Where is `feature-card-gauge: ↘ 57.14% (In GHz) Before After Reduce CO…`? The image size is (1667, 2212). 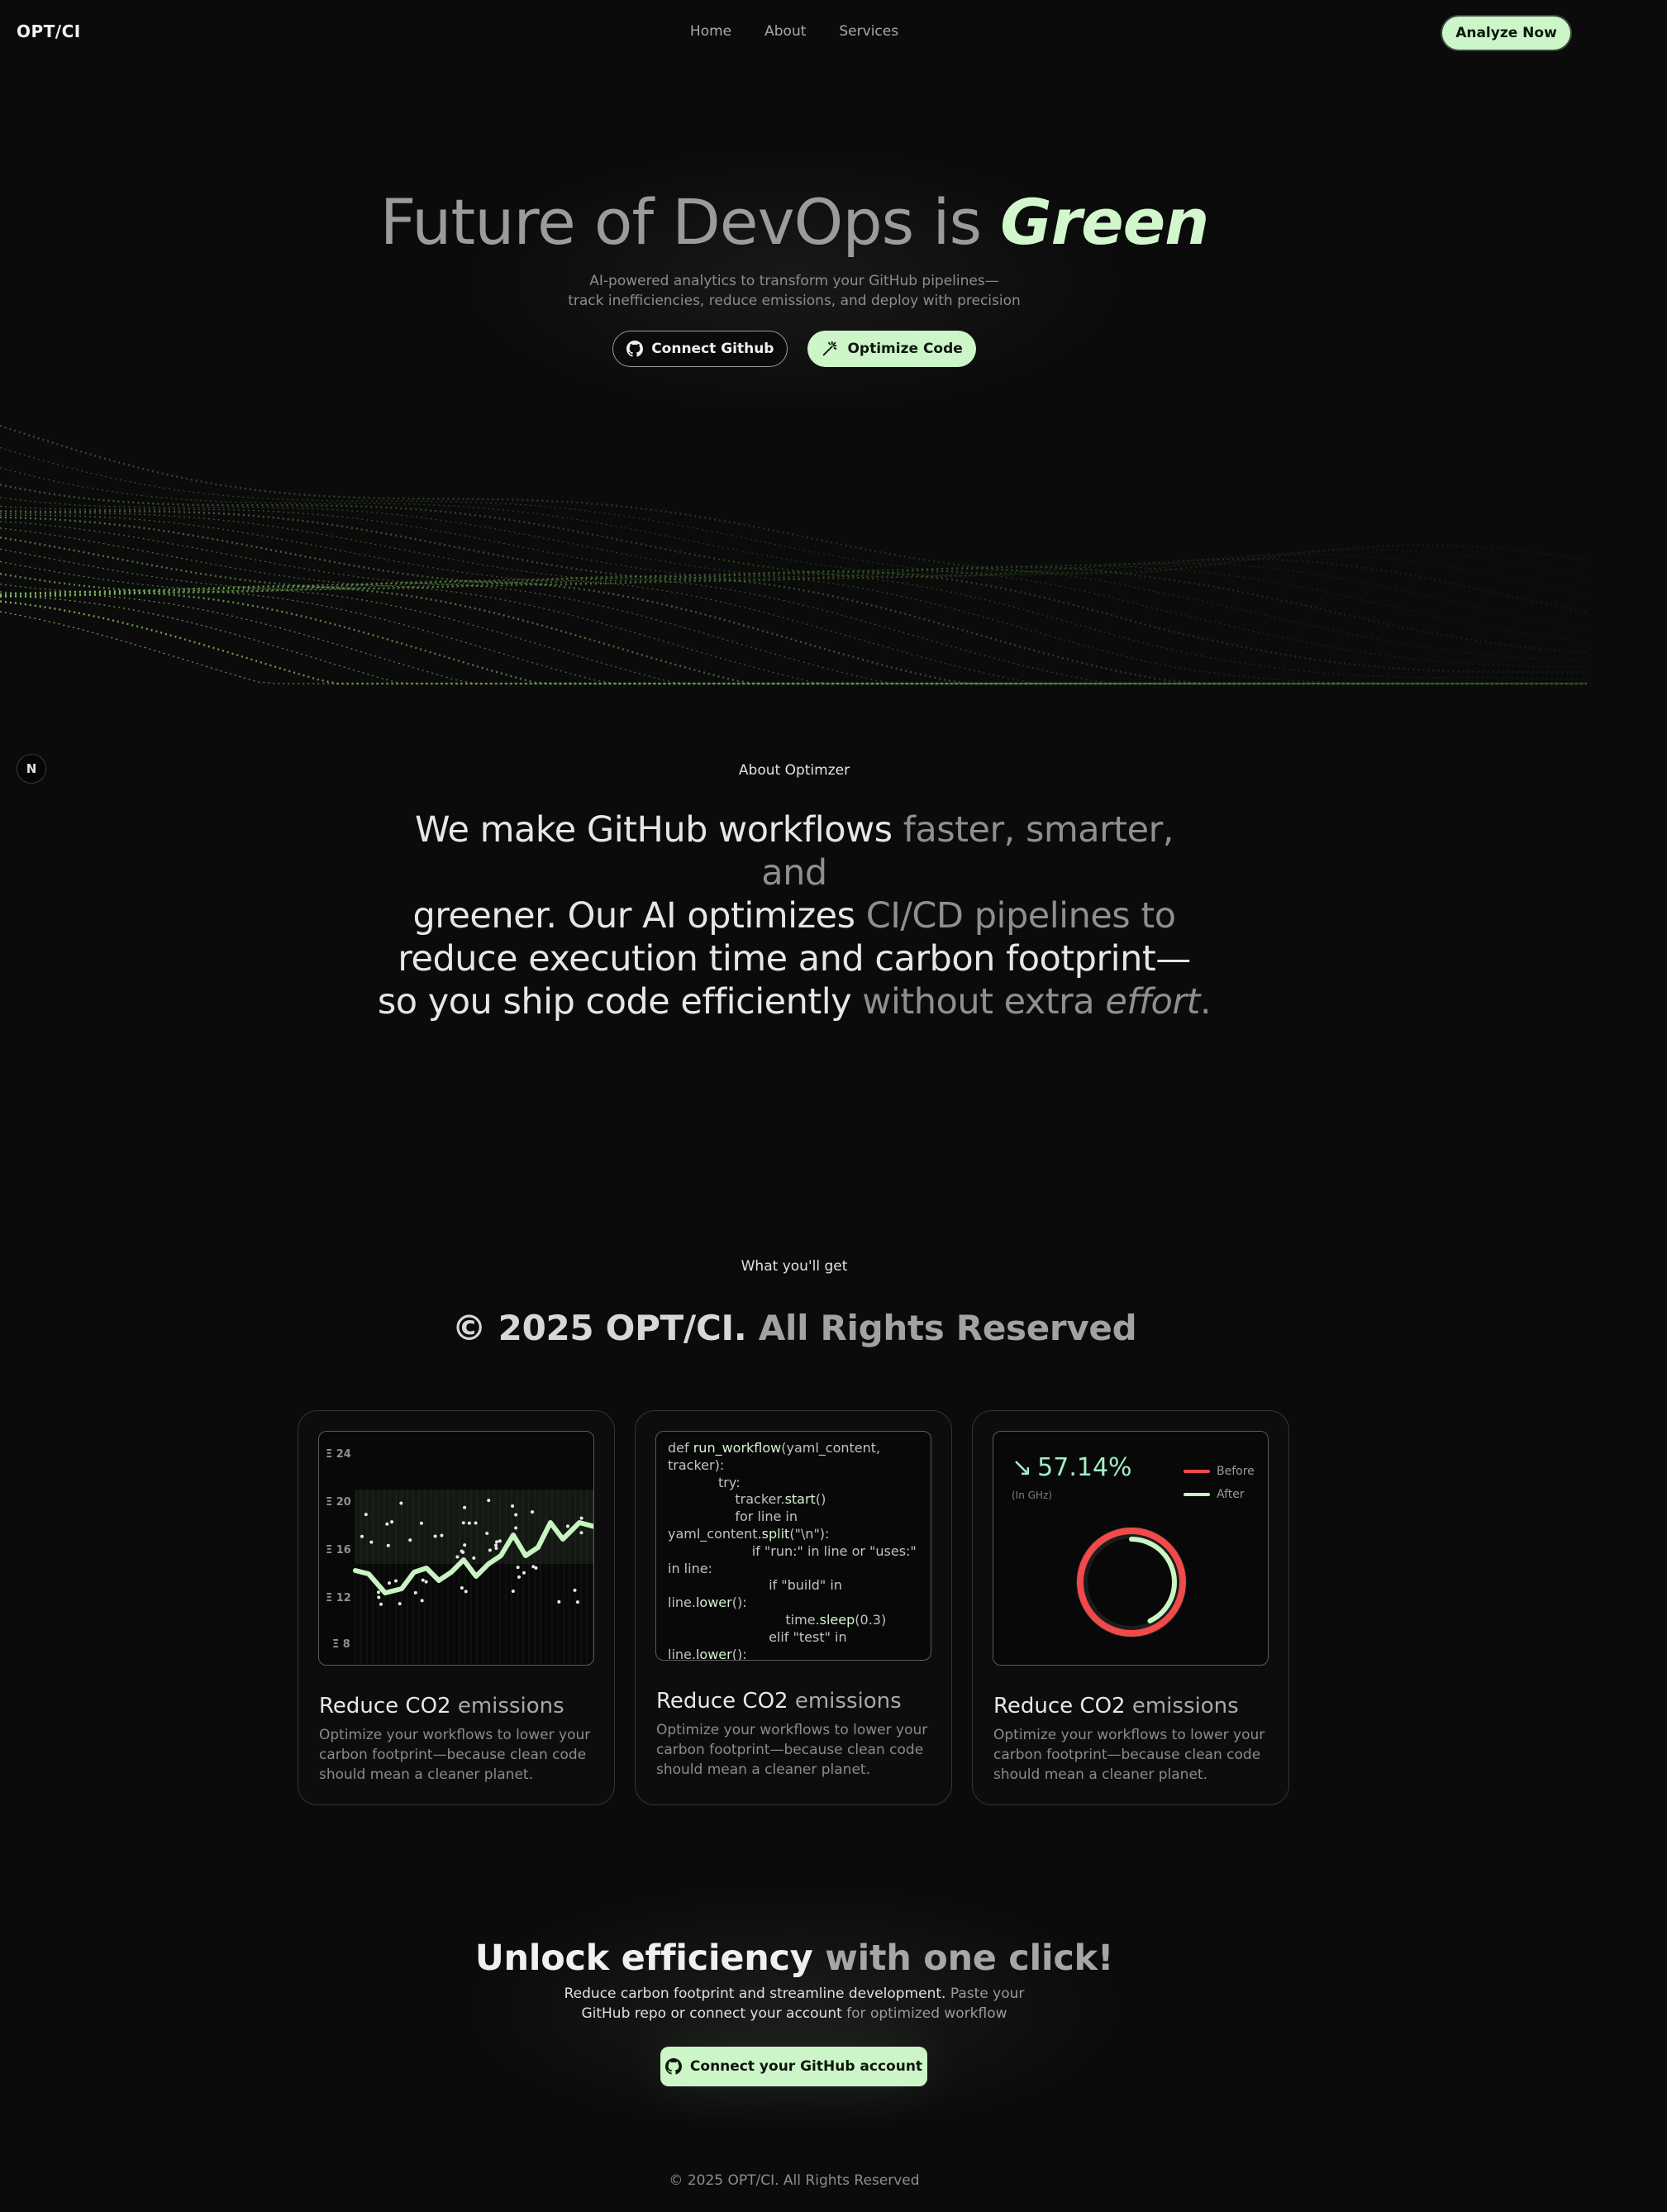
feature-card-gauge: ↘ 57.14% (In GHz) Before After Reduce CO… is located at coordinates (1130, 1607).